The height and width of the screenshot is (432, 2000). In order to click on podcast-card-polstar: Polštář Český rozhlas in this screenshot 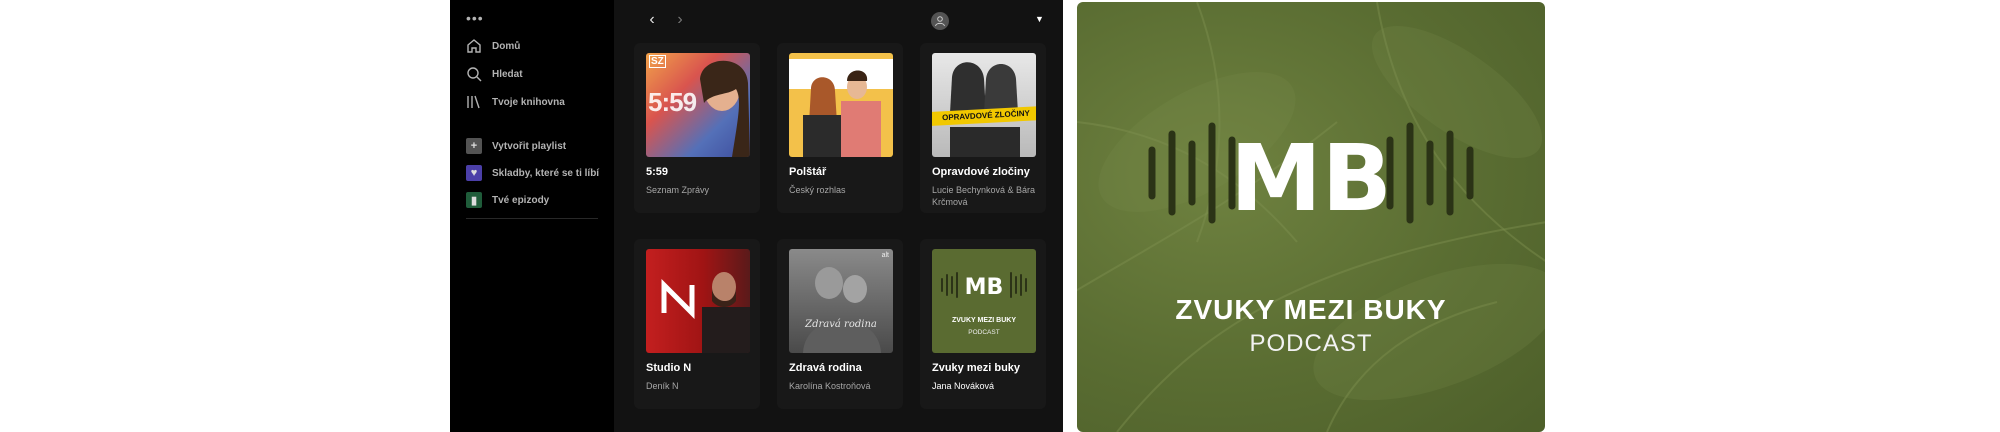, I will do `click(840, 128)`.